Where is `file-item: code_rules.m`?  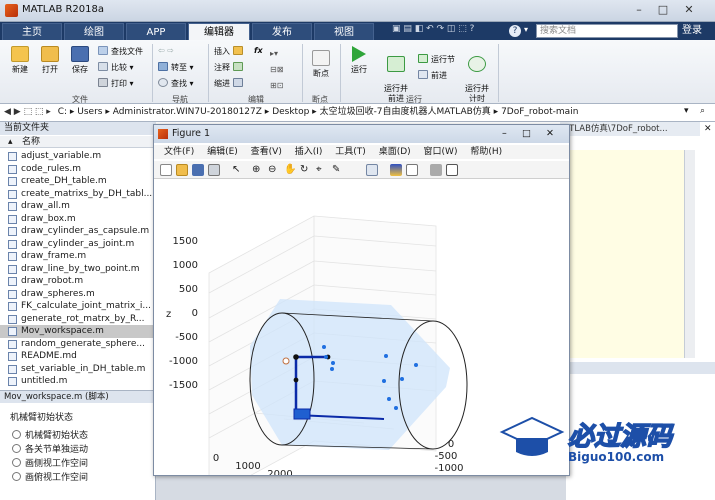 file-item: code_rules.m is located at coordinates (78, 169).